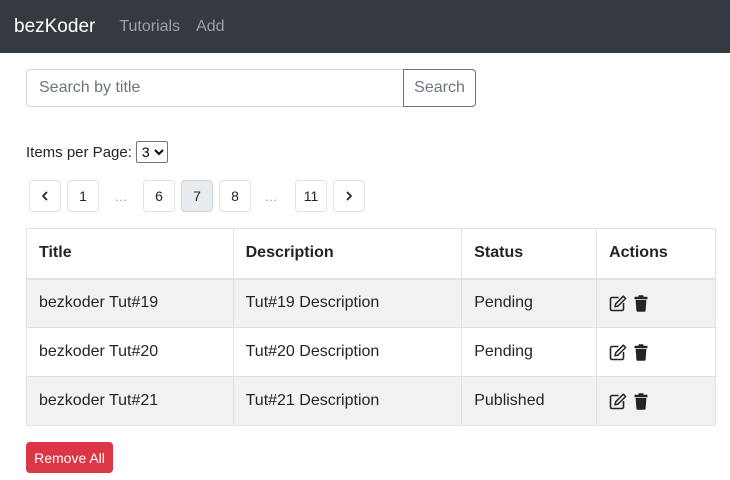  What do you see at coordinates (347, 254) in the screenshot?
I see `column-header-description: Description` at bounding box center [347, 254].